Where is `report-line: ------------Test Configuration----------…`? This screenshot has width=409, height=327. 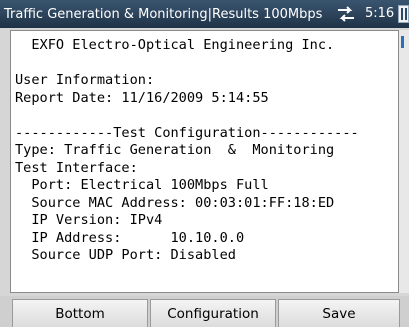 report-line: ------------Test Configuration----------… is located at coordinates (187, 132).